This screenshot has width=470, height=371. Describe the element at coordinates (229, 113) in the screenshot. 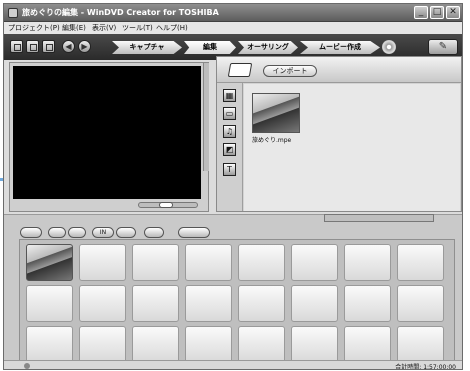

I see `image-icon: ▭` at that location.